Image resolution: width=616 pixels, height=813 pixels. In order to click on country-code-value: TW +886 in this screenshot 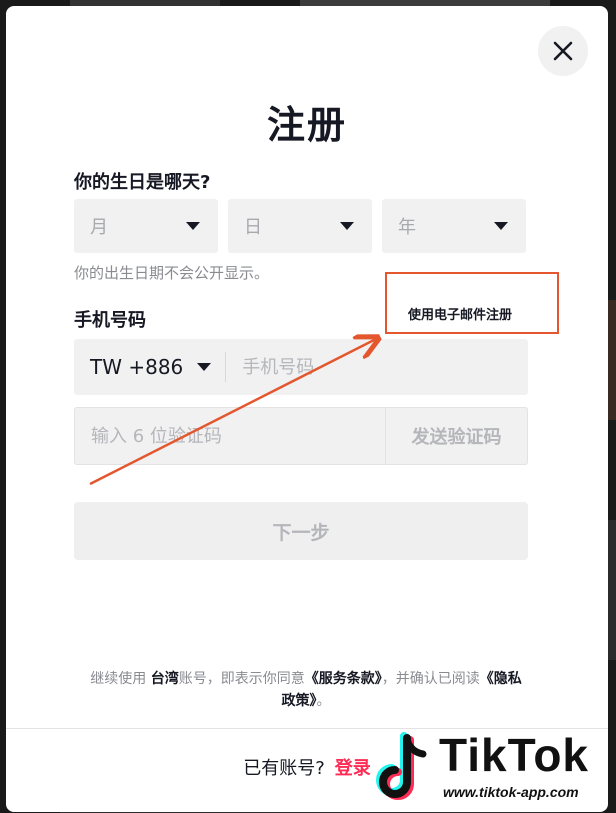, I will do `click(137, 367)`.